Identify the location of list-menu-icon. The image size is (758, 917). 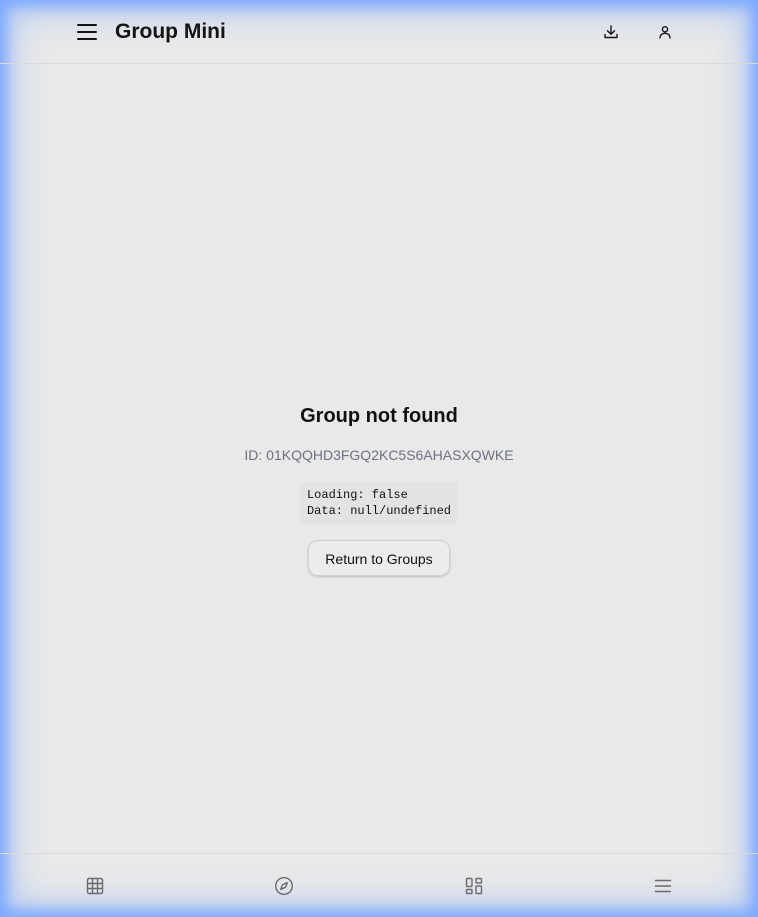
(663, 886).